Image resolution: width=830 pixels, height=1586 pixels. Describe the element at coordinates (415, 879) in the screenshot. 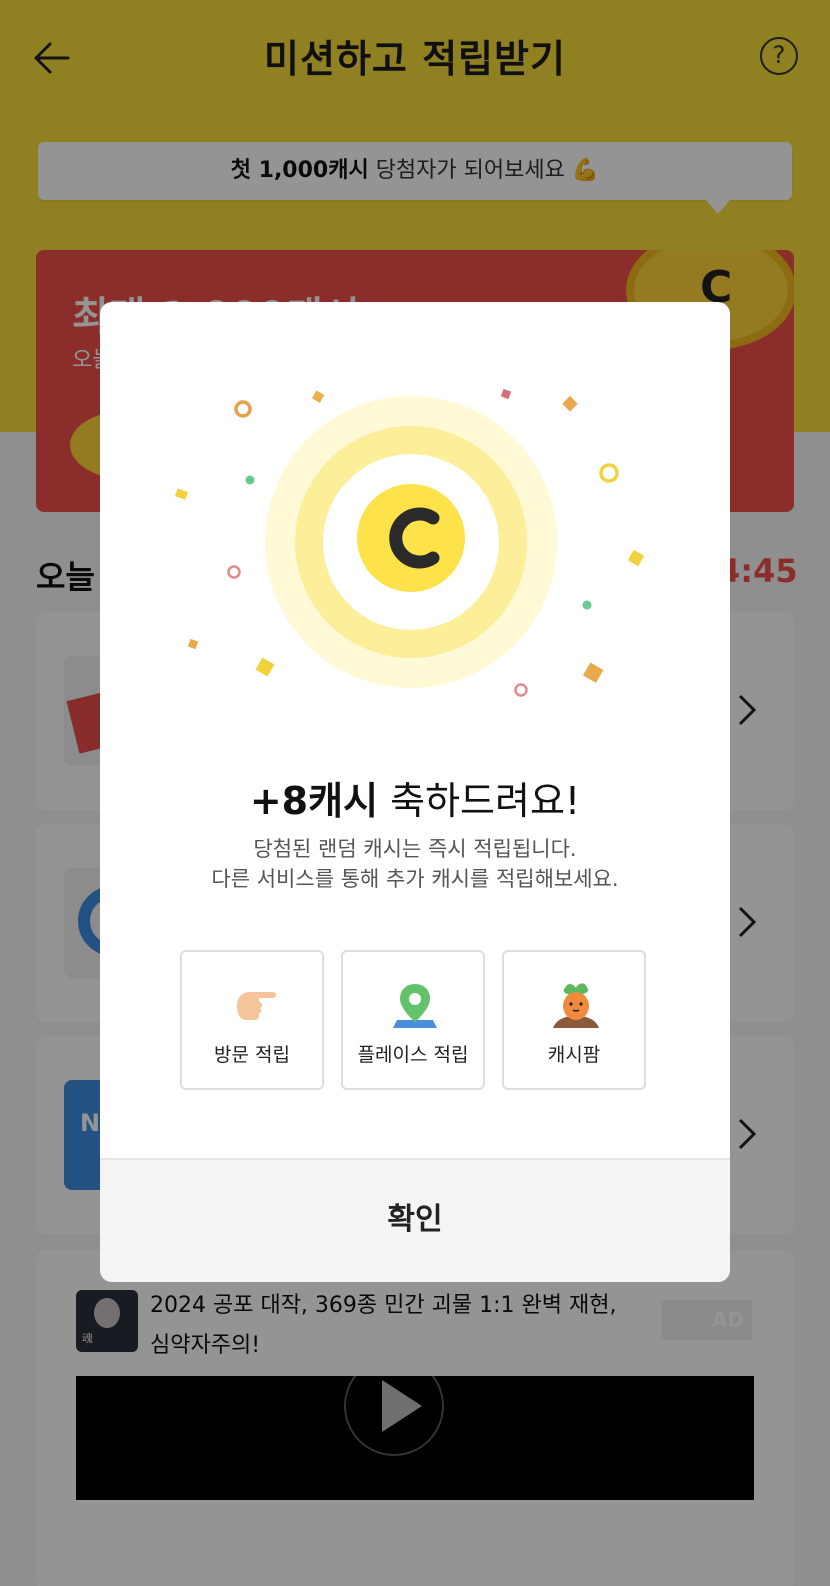

I see `description-line: 다른 서비스를 통해 추가 캐시를 적립해보세요.` at that location.